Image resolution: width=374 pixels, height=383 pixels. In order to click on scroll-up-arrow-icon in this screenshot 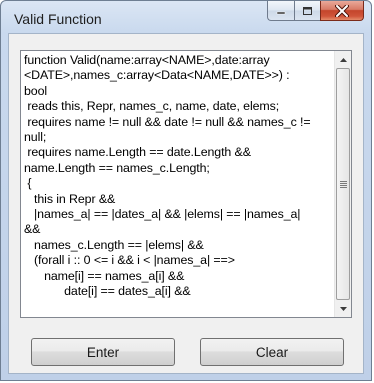, I will do `click(343, 59)`.